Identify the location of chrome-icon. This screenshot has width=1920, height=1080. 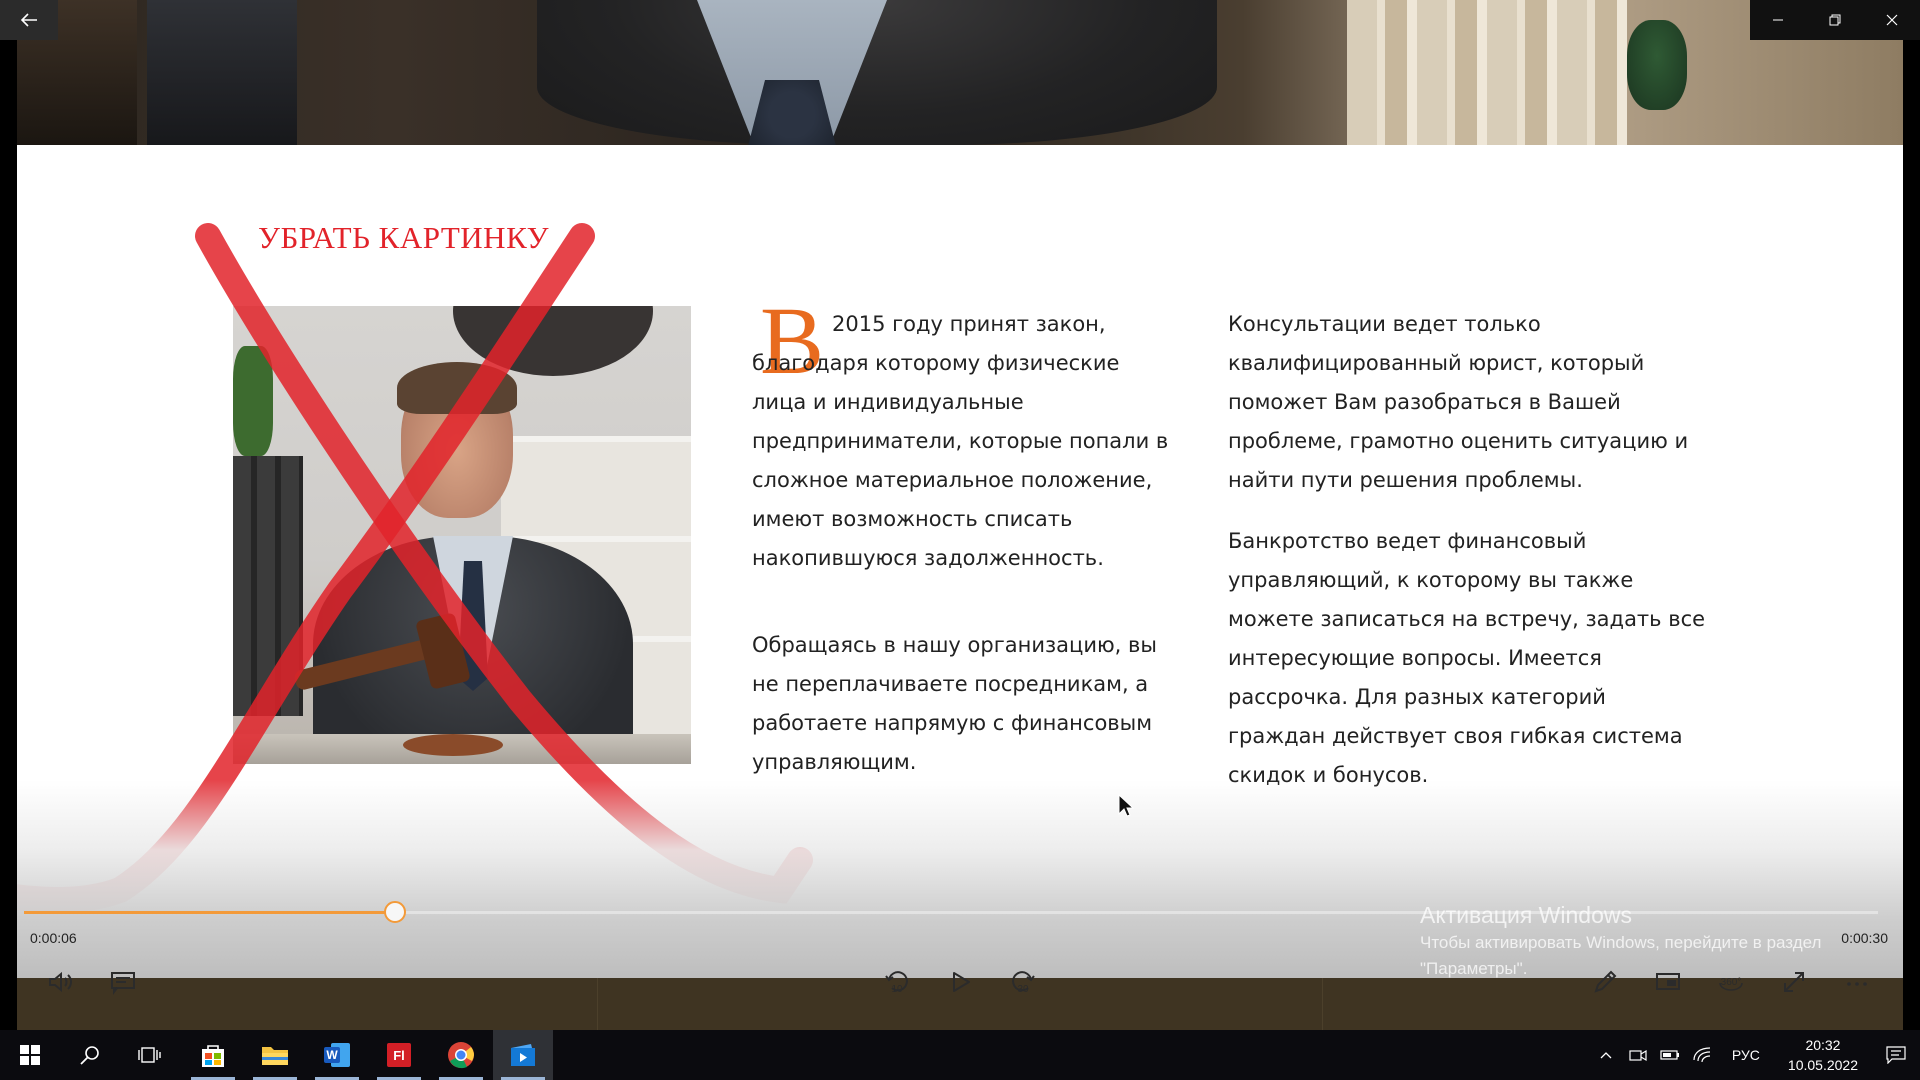
(461, 1055).